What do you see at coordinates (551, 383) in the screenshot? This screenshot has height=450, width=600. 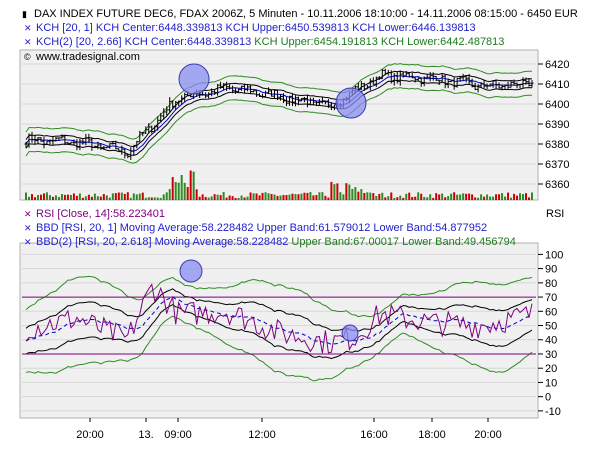 I see `y-tick-label: 10` at bounding box center [551, 383].